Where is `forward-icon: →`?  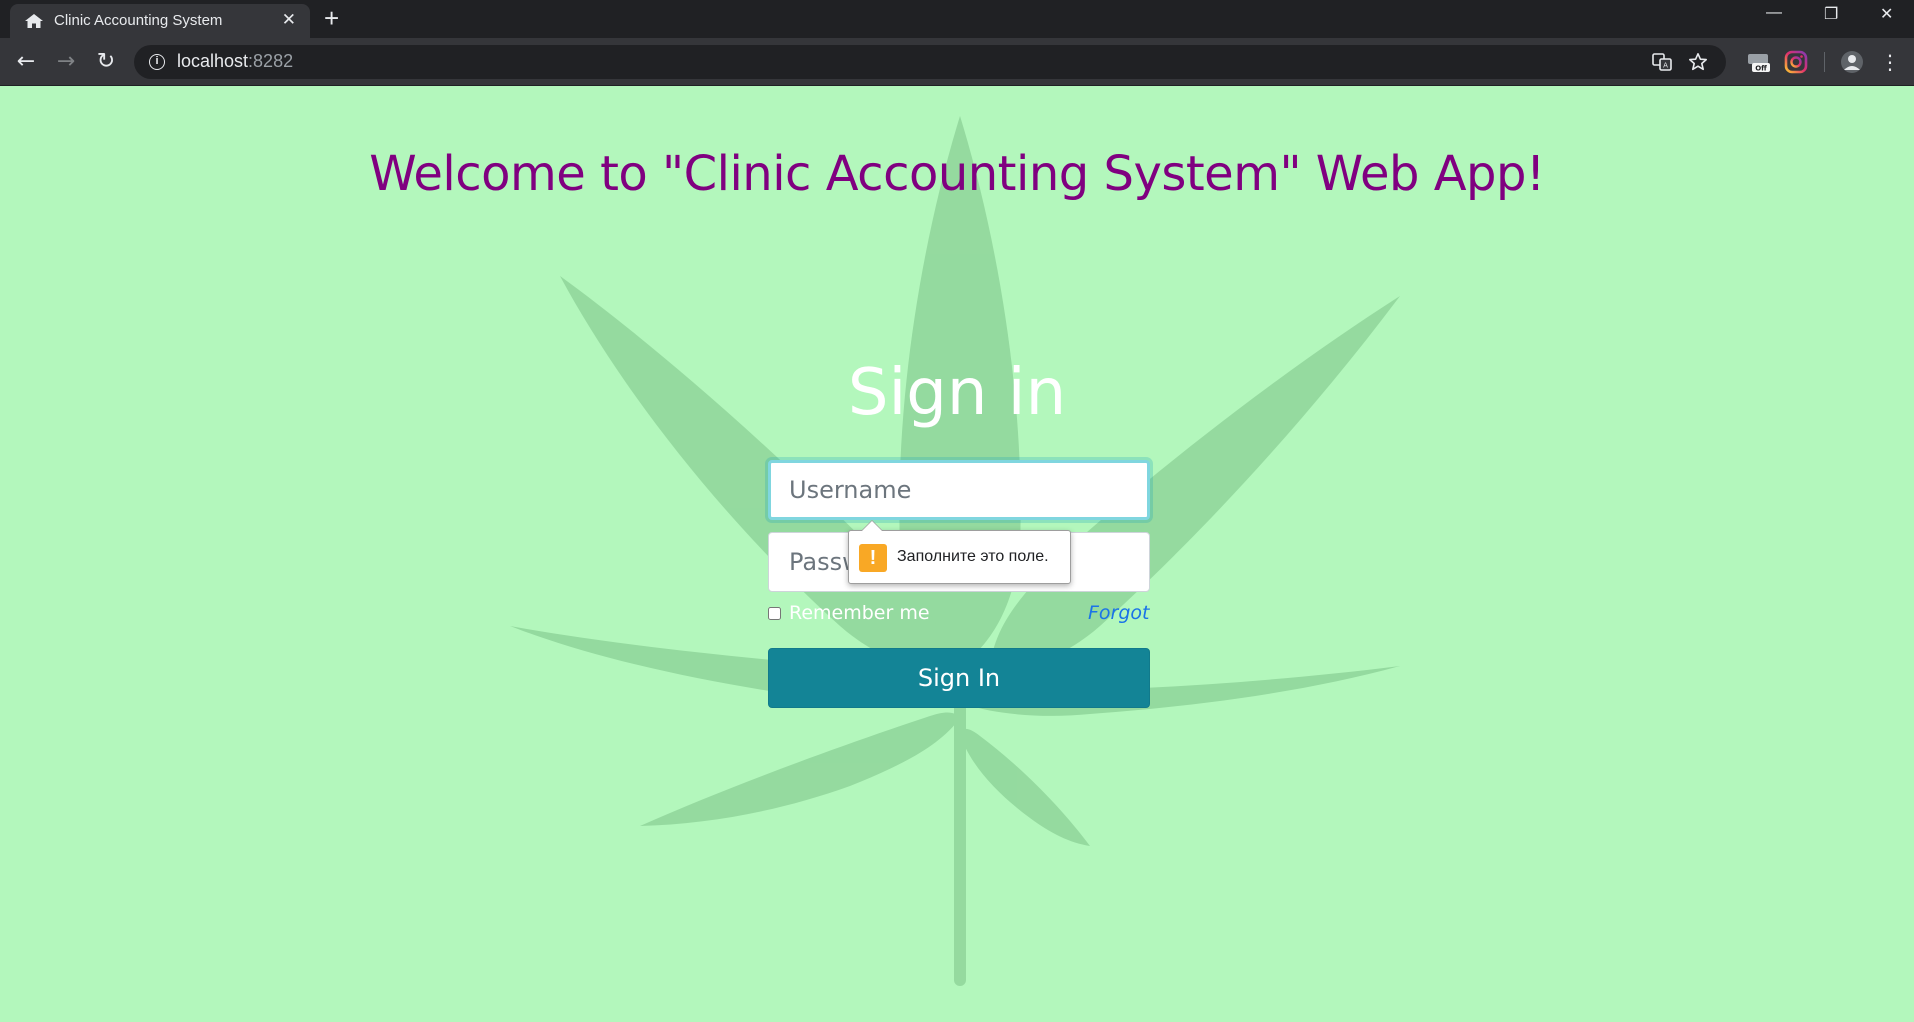 forward-icon: → is located at coordinates (66, 62).